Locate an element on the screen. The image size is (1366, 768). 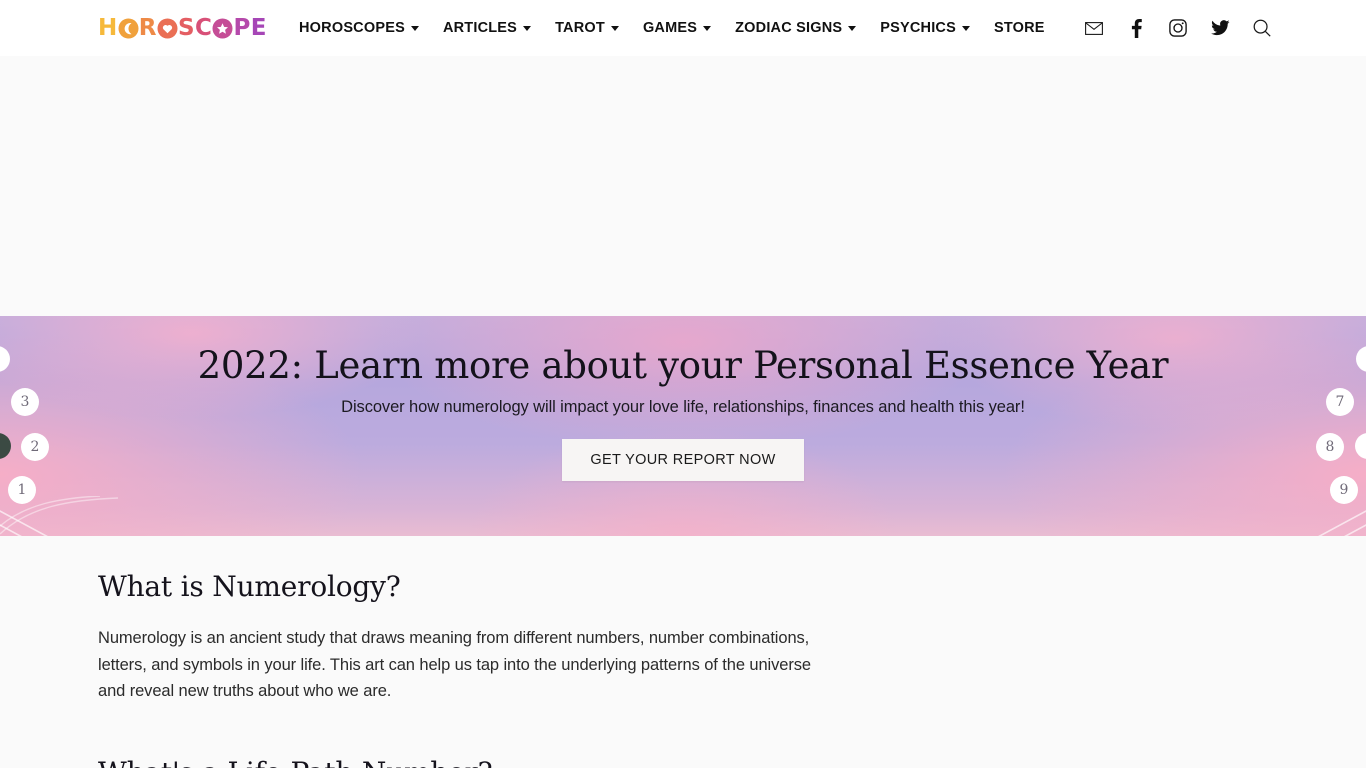
nav-item-articles: ARTICLES is located at coordinates (487, 28).